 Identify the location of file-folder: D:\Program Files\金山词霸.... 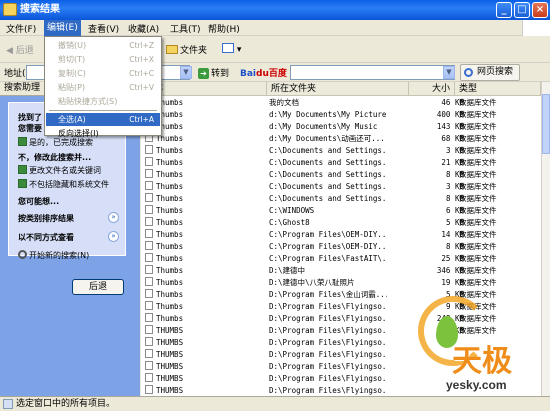
(328, 294).